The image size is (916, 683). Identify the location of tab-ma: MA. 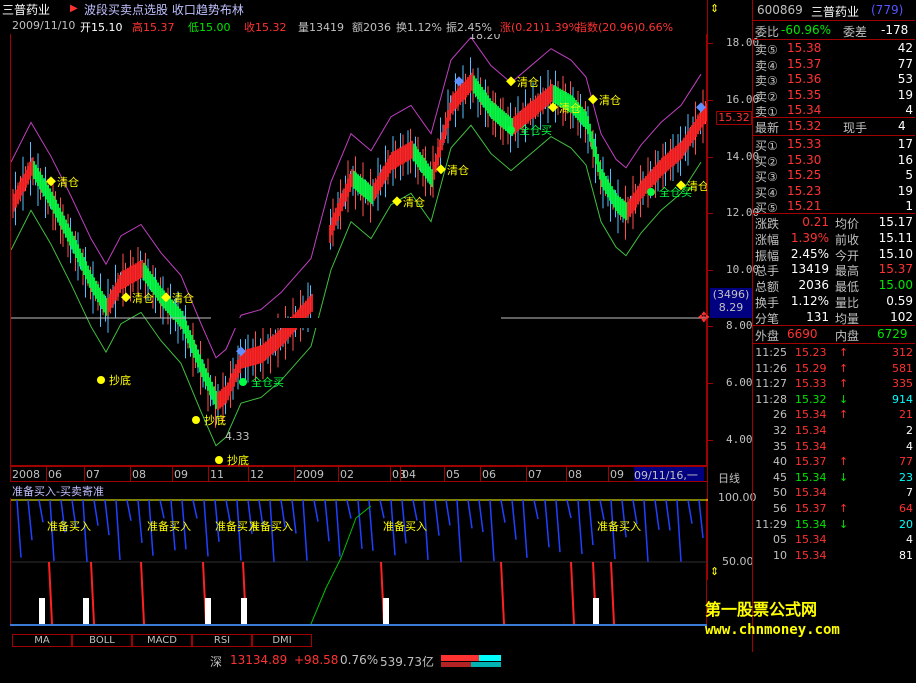
(42, 640).